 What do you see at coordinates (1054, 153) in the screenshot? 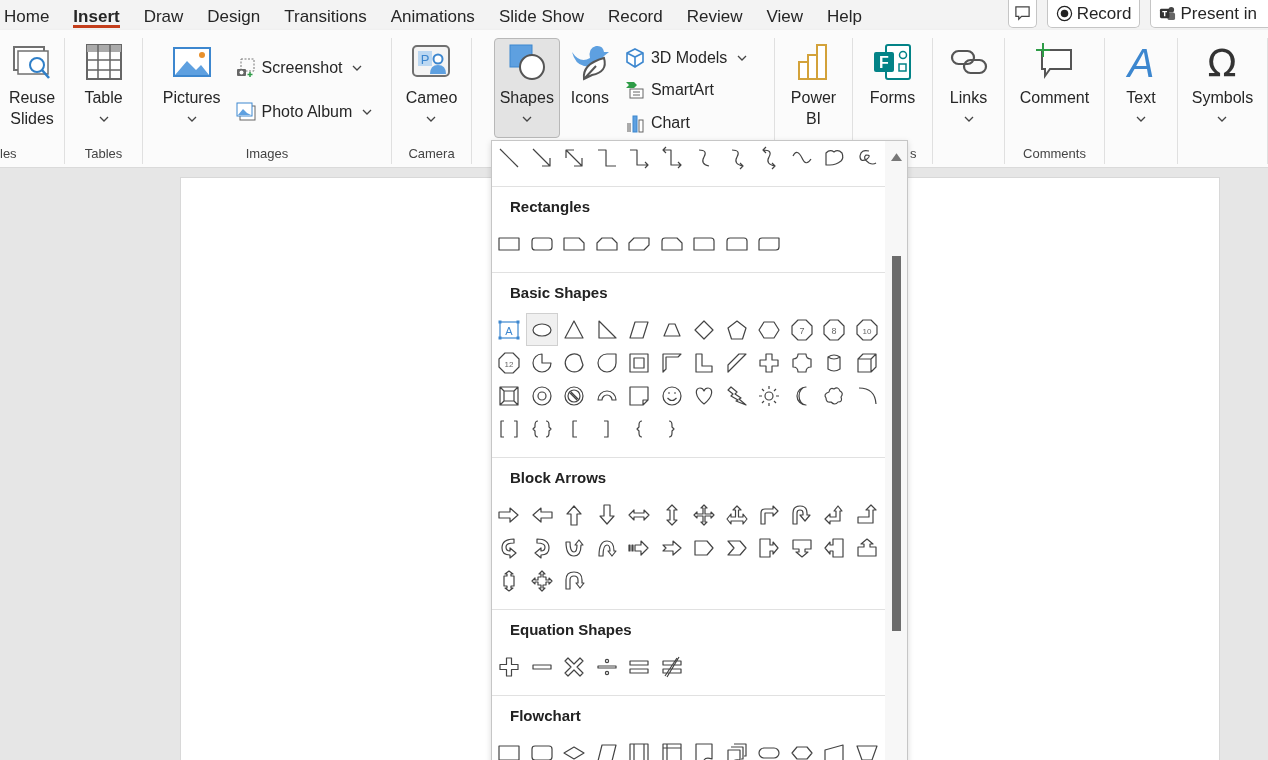
I see `group-label: Comments` at bounding box center [1054, 153].